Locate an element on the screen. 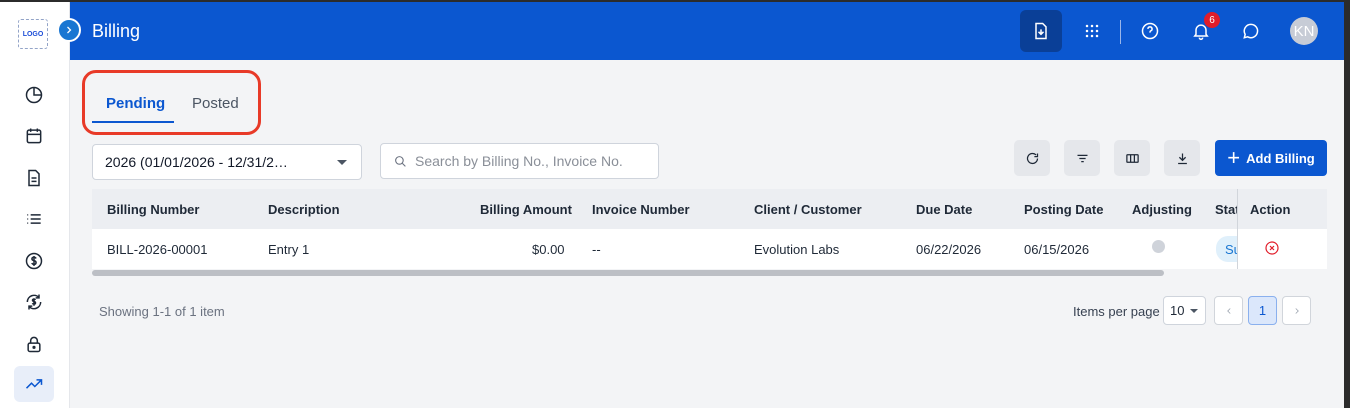 Image resolution: width=1350 pixels, height=408 pixels. cell-posting-date: 06/15/2026 is located at coordinates (1057, 249).